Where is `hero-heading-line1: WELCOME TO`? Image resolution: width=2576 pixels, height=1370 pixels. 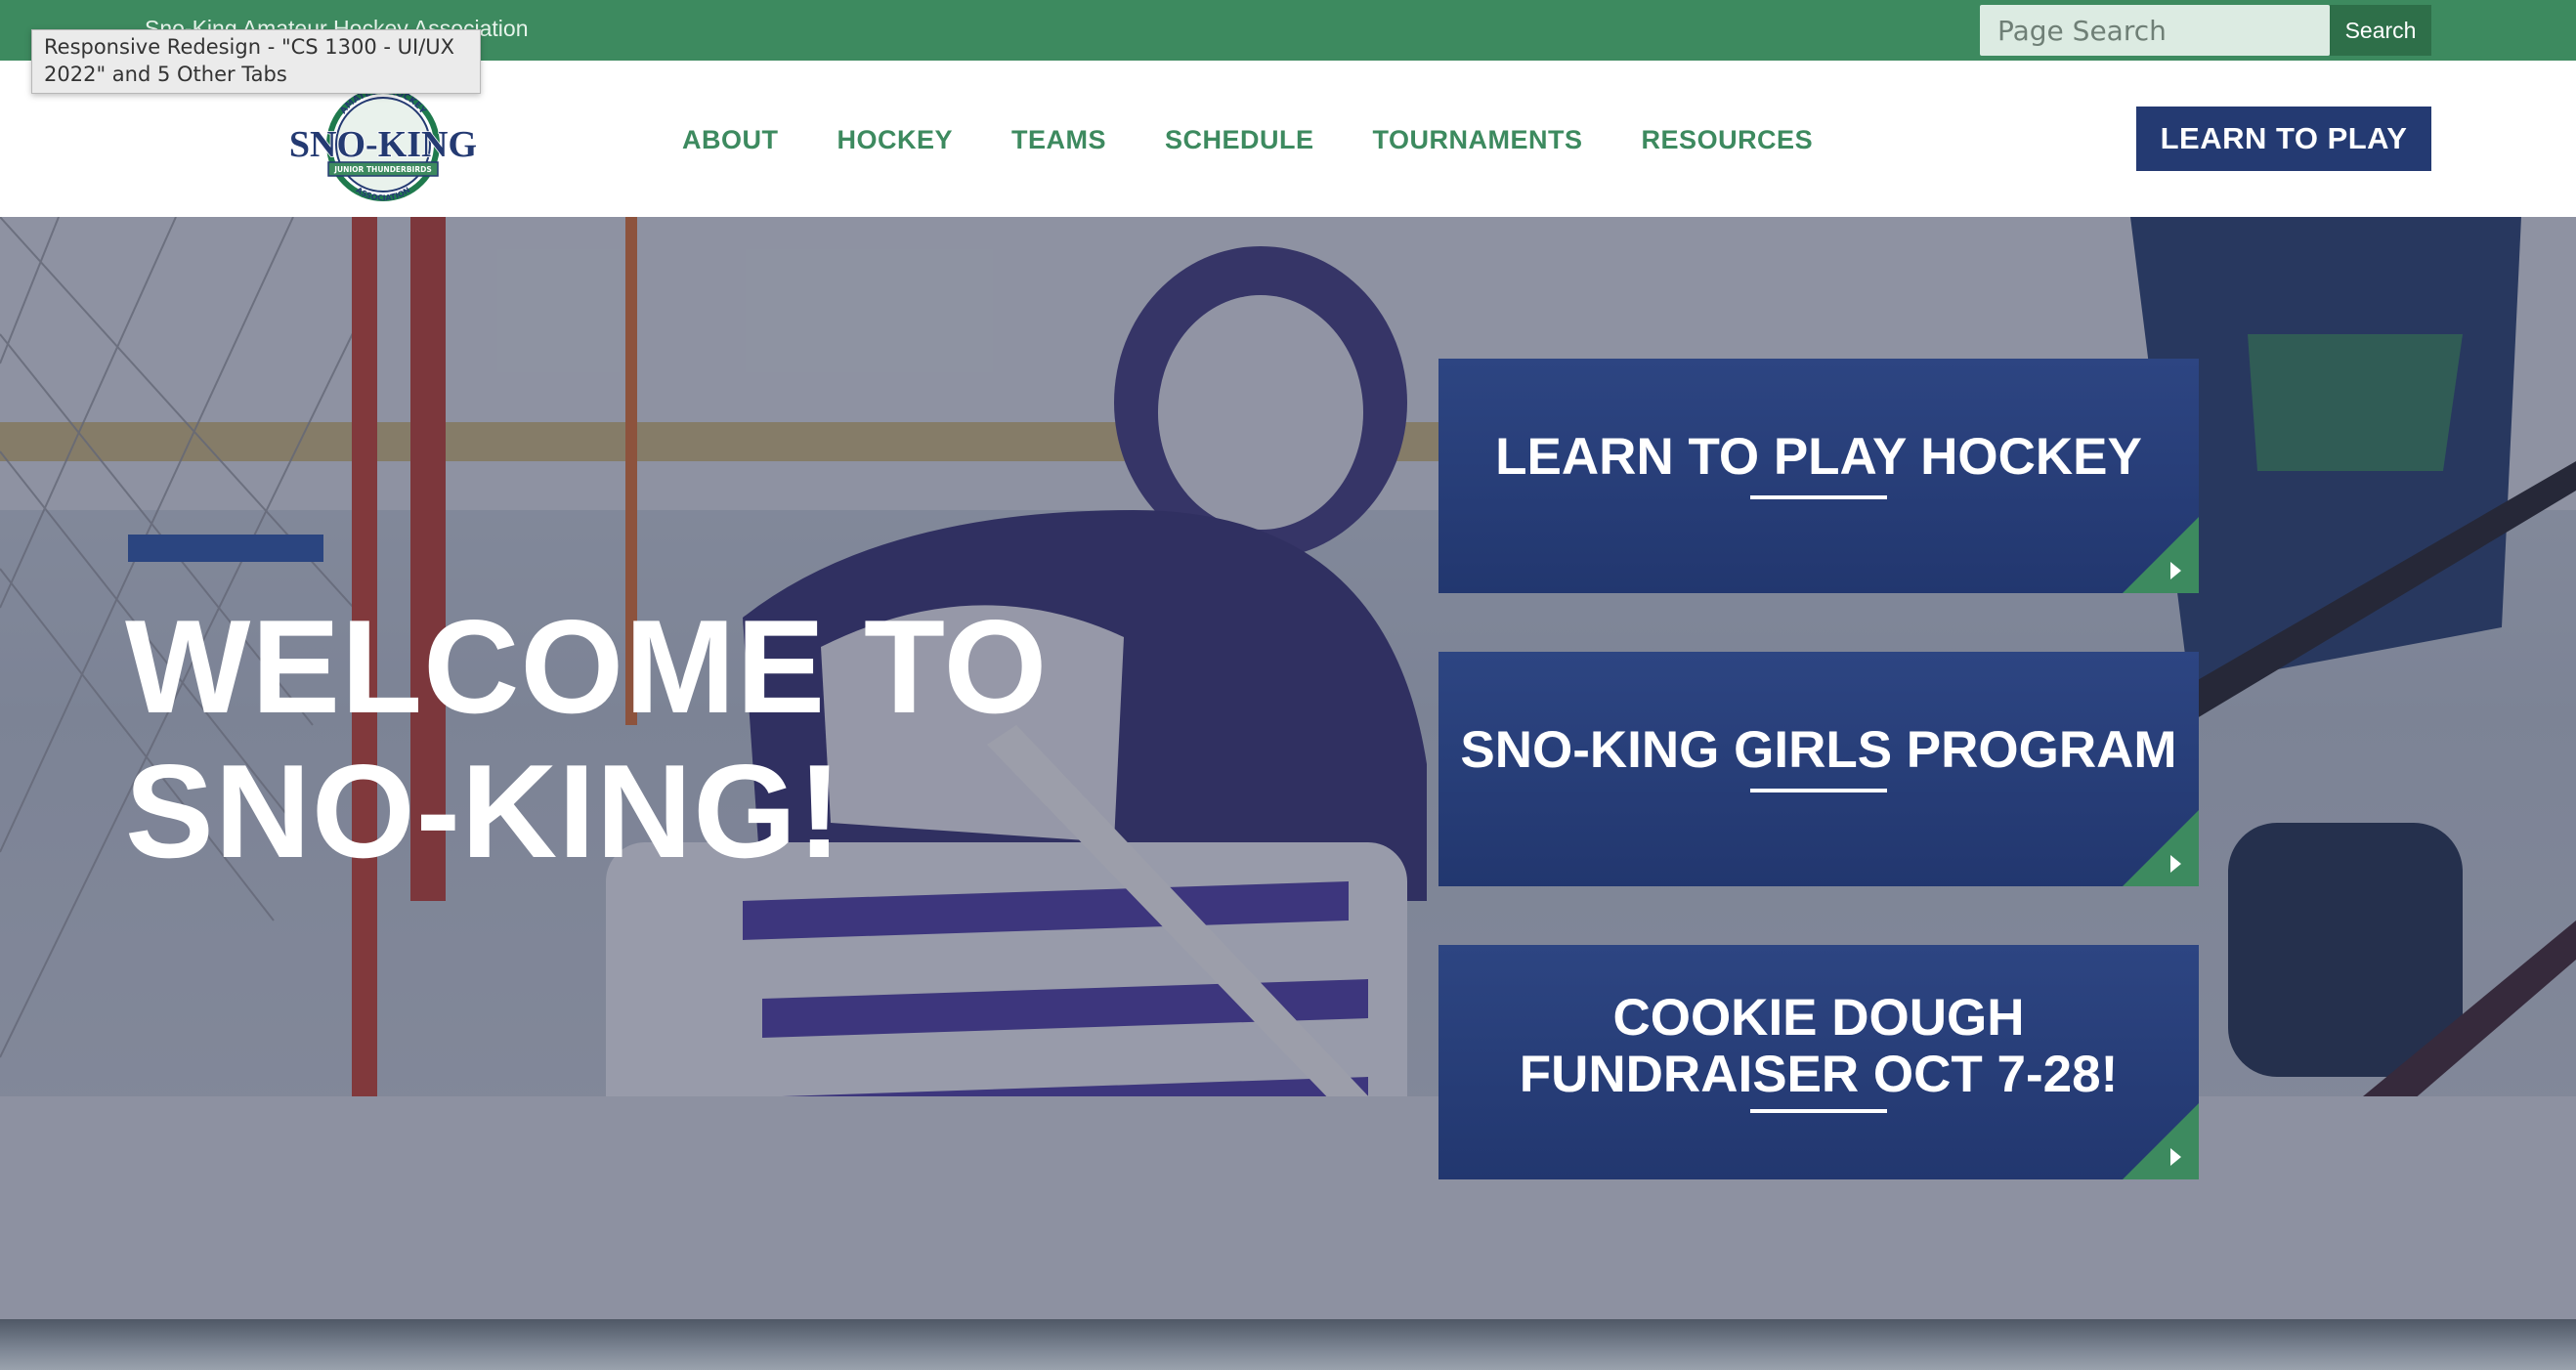
hero-heading-line1: WELCOME TO is located at coordinates (587, 666).